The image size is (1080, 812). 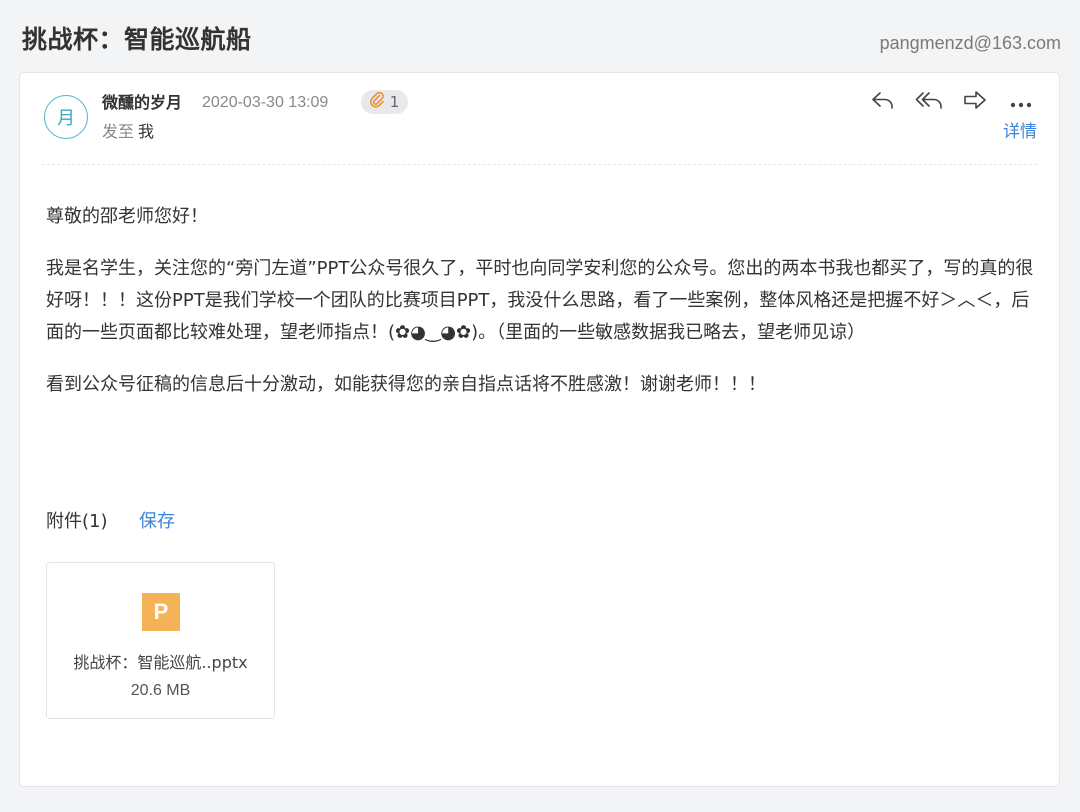 I want to click on body-paragraph: 尊敬的邵老师您好！, so click(x=127, y=216).